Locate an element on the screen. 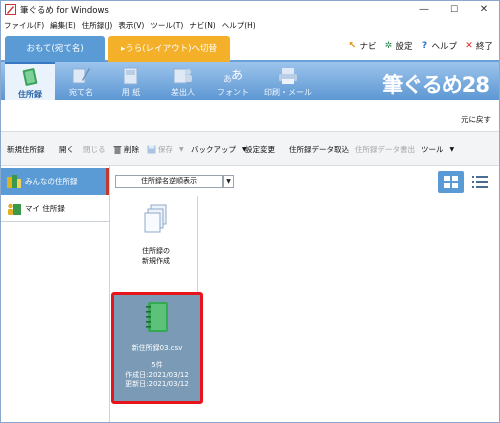  postcard-pen-icon is located at coordinates (81, 76).